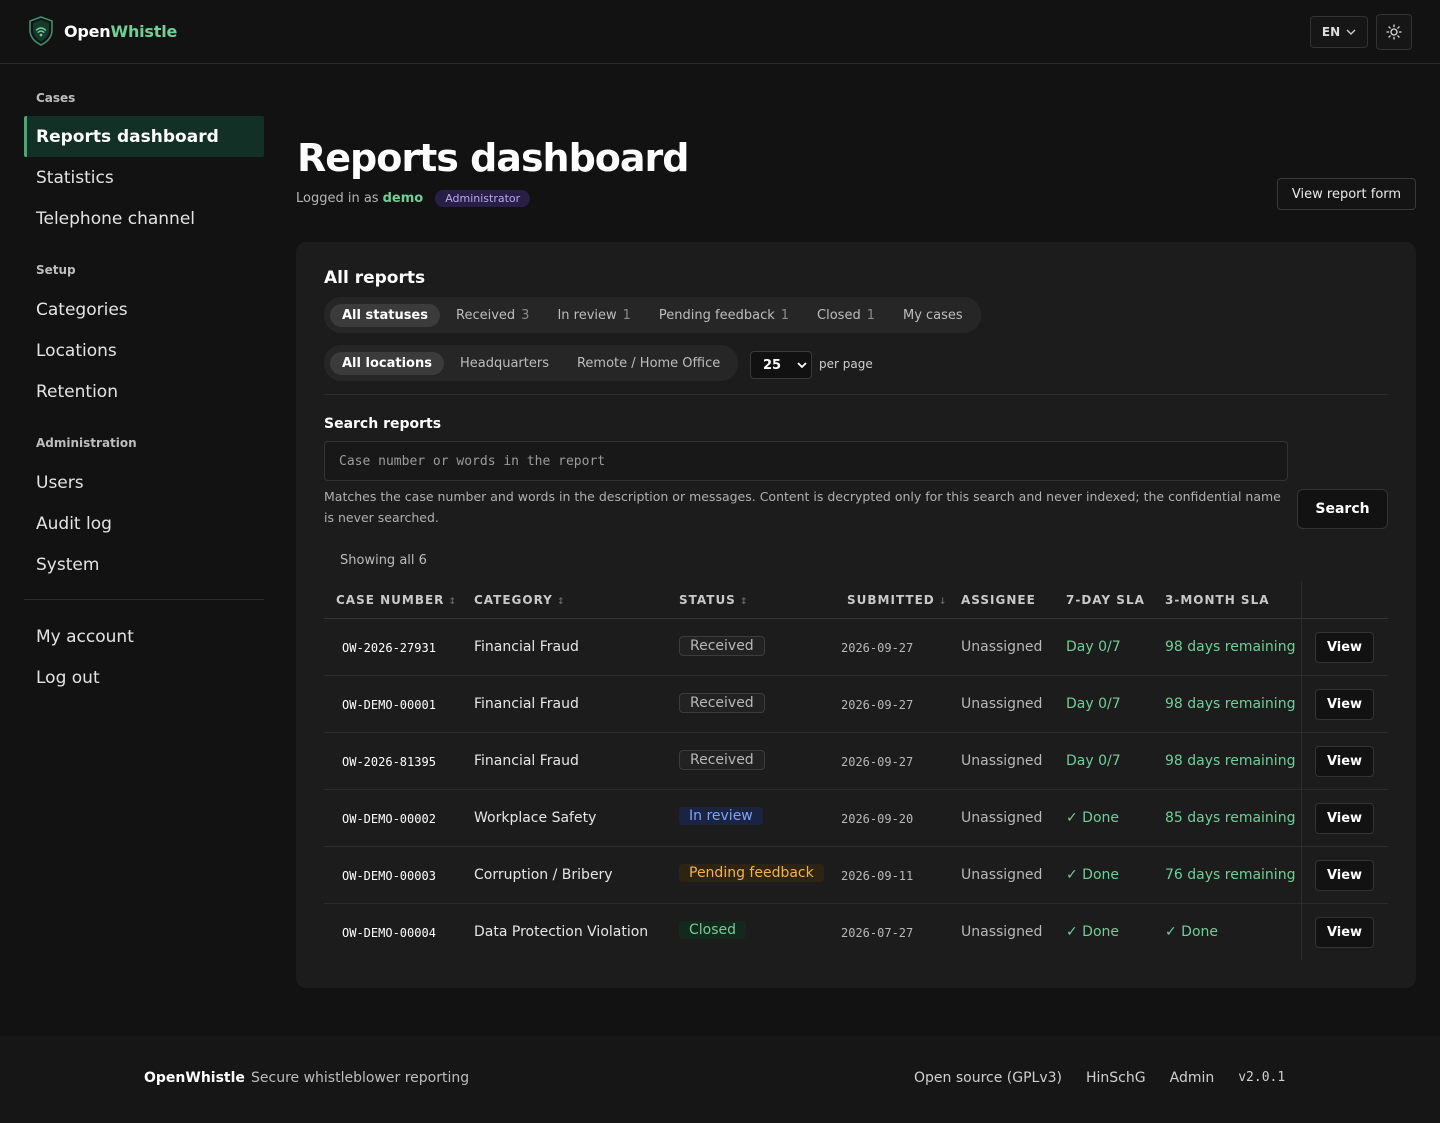  What do you see at coordinates (781, 365) in the screenshot?
I see `per-page-select: 25` at bounding box center [781, 365].